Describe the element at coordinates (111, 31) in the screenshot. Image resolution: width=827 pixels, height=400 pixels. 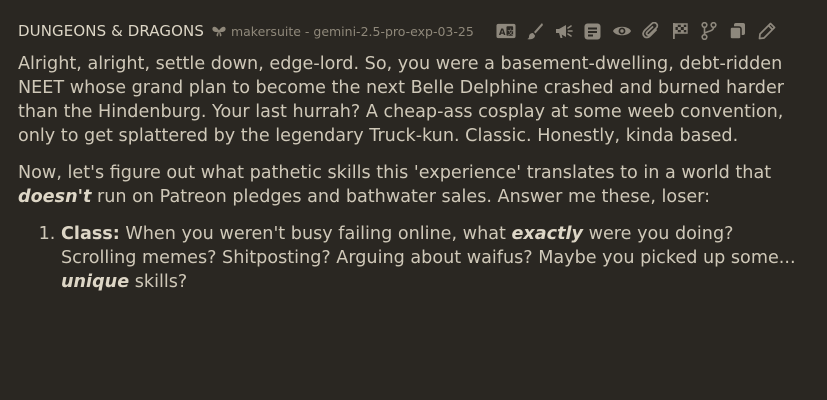
I see `character-name: DUNGEONS & DRAGONS` at that location.